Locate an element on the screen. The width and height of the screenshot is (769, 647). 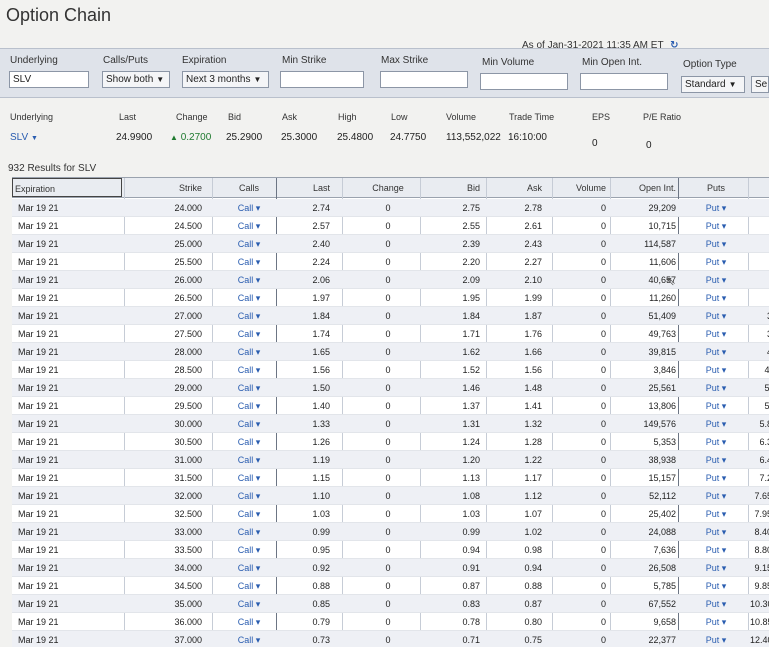
col-header-ask: Ask is located at coordinates (515, 188).